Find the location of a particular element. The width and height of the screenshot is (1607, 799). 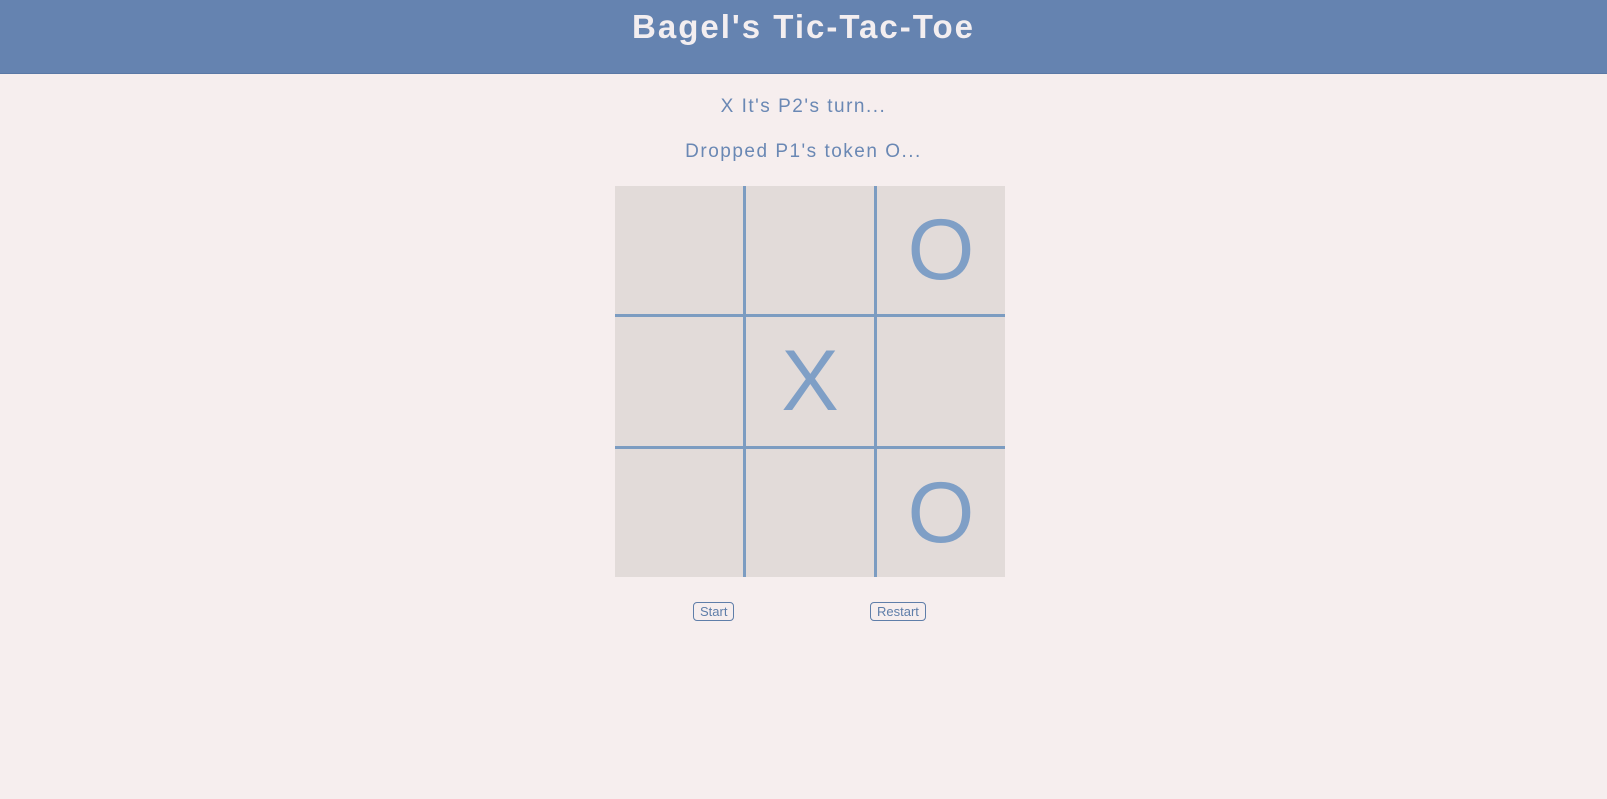

board-cell-9: O is located at coordinates (941, 513).